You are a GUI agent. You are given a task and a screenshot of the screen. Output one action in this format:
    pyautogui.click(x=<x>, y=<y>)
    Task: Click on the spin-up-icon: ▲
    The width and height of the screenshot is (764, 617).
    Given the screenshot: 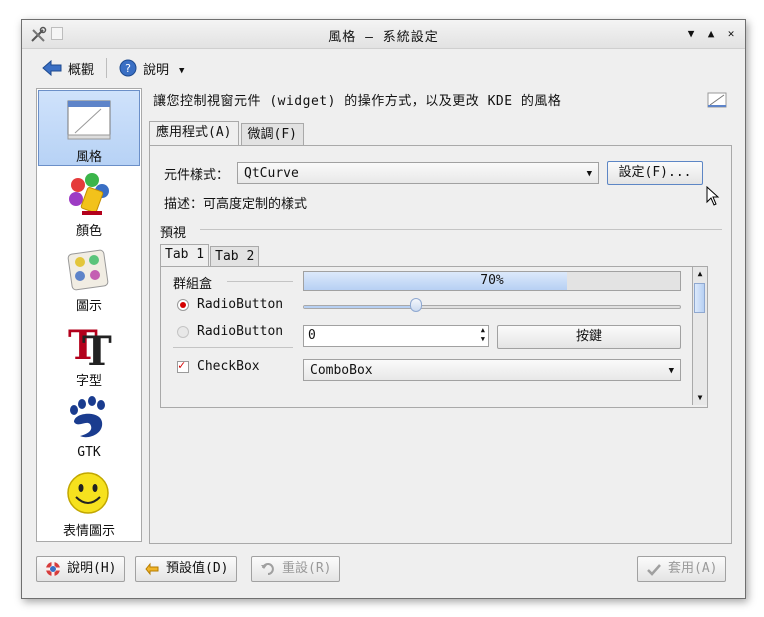 What is the action you would take?
    pyautogui.click(x=483, y=330)
    